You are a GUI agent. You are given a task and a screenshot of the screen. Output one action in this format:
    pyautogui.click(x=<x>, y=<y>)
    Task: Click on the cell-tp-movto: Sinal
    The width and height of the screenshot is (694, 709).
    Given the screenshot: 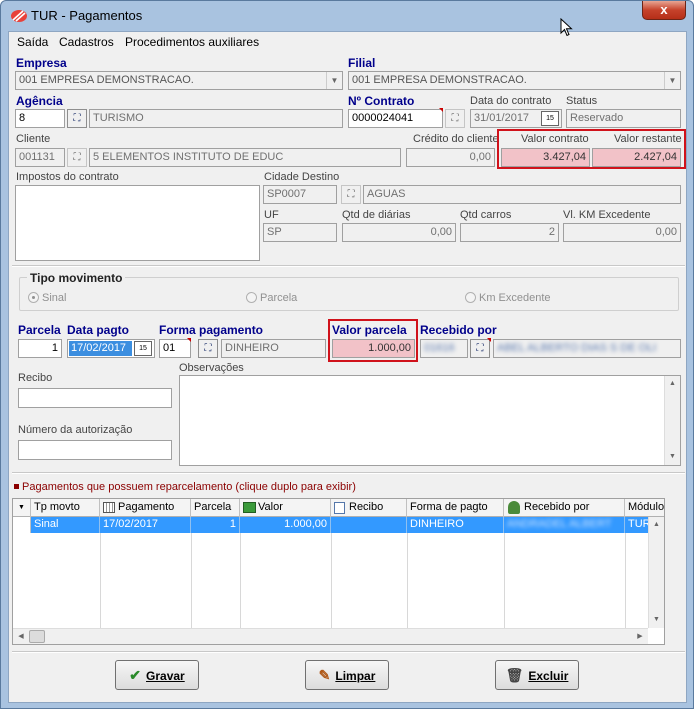 What is the action you would take?
    pyautogui.click(x=65, y=525)
    